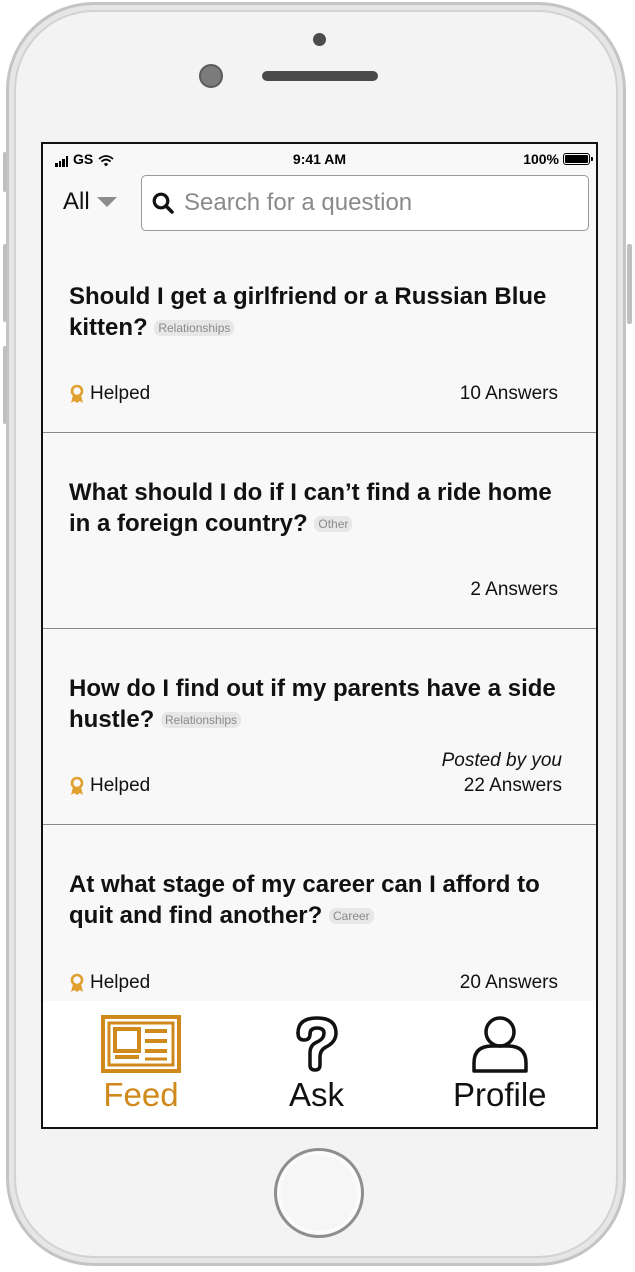 This screenshot has width=635, height=1272. I want to click on tab-profile: Profile, so click(500, 1064).